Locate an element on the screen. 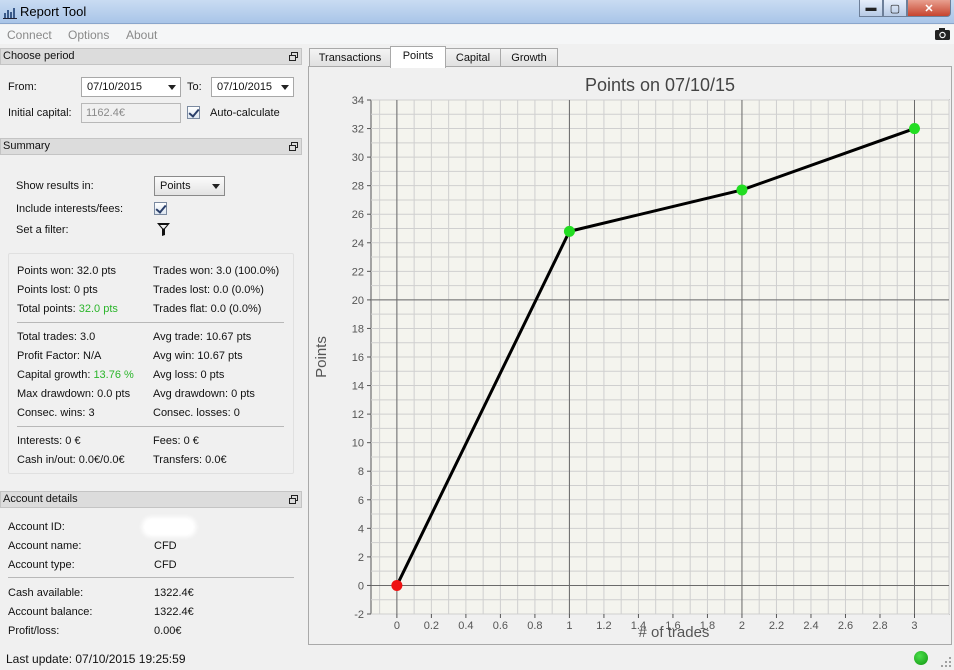  profit-loss-value: 0.00€ is located at coordinates (168, 631).